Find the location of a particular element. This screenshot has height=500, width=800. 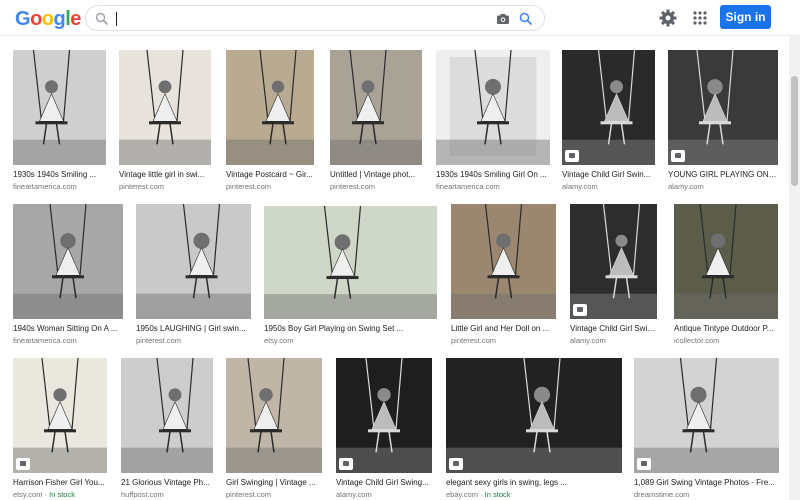

google-logo: Google is located at coordinates (48, 19).